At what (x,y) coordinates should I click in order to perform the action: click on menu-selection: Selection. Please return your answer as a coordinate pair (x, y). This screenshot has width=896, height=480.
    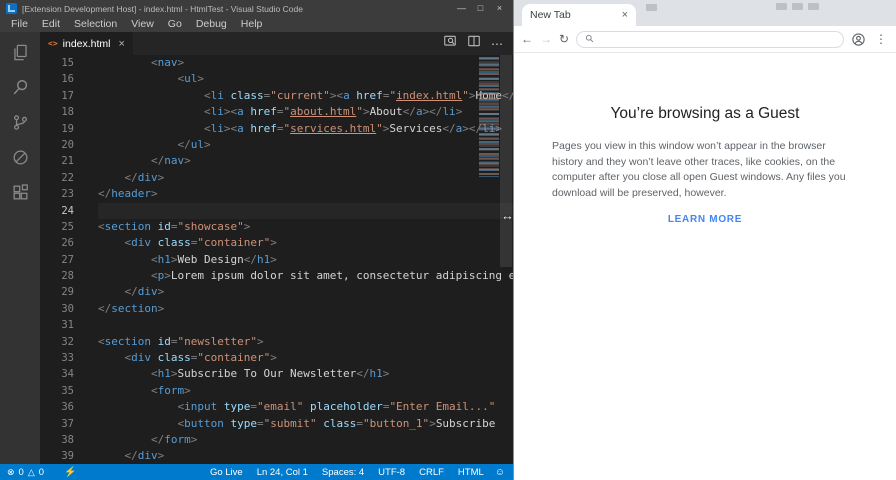
    Looking at the image, I should click on (95, 24).